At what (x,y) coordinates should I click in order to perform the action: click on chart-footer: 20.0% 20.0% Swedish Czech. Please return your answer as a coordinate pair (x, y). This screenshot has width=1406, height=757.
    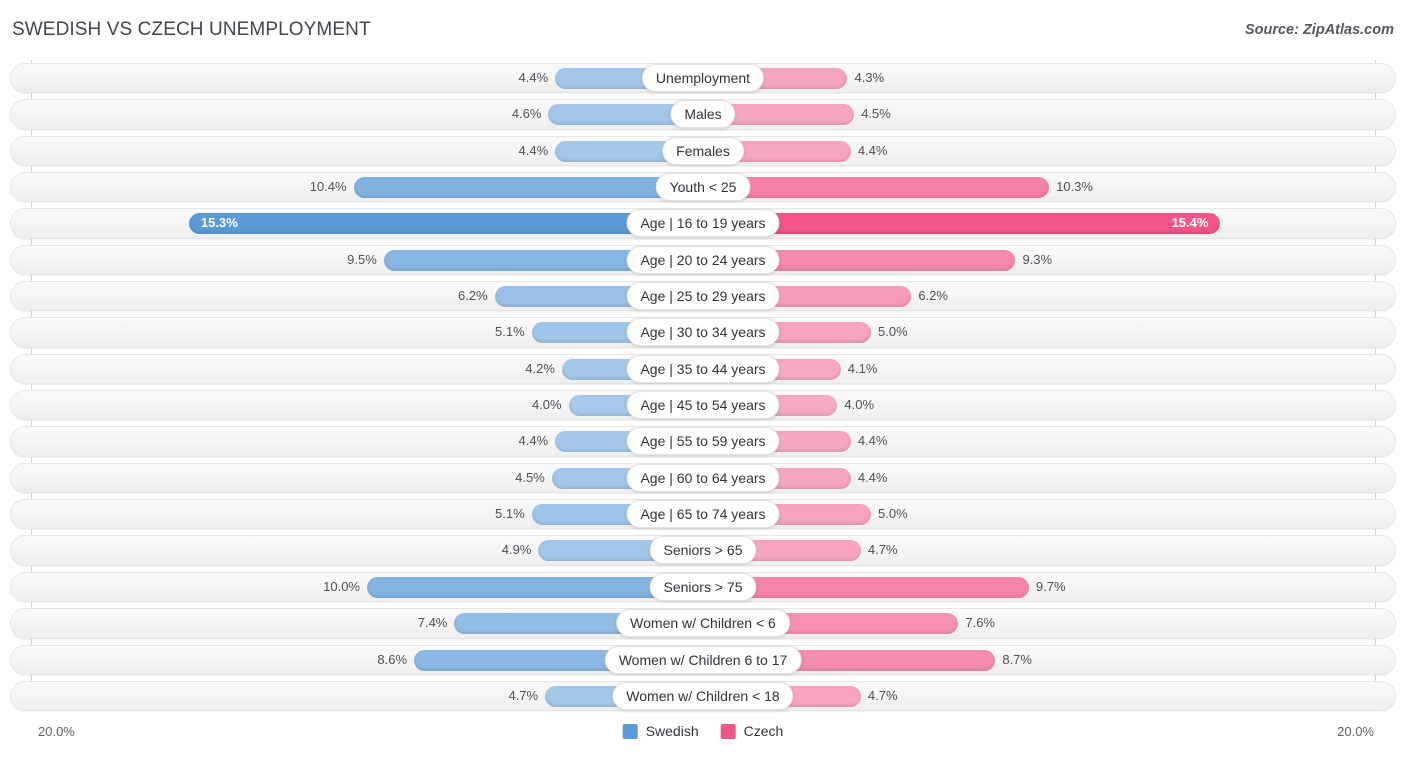
    Looking at the image, I should click on (703, 737).